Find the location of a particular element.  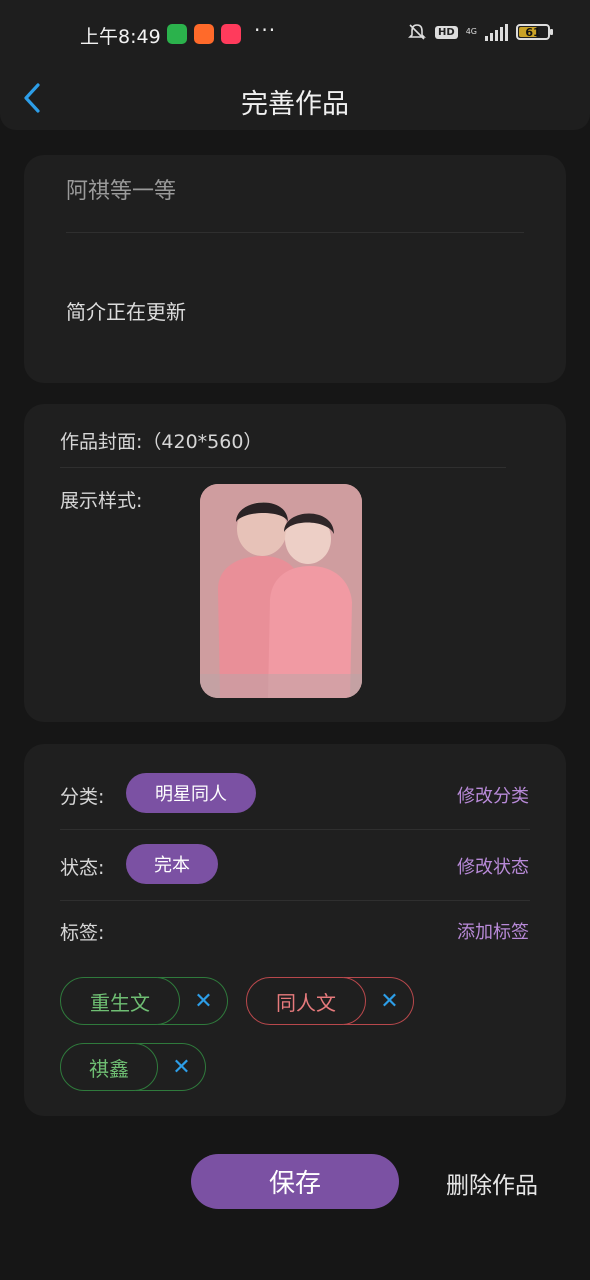

add-tag-link: 添加标签 is located at coordinates (493, 931).